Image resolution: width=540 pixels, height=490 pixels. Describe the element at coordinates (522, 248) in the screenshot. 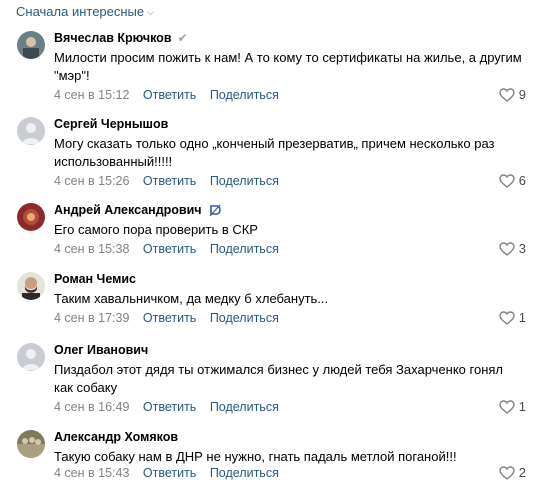

I see `like-count: 3` at that location.